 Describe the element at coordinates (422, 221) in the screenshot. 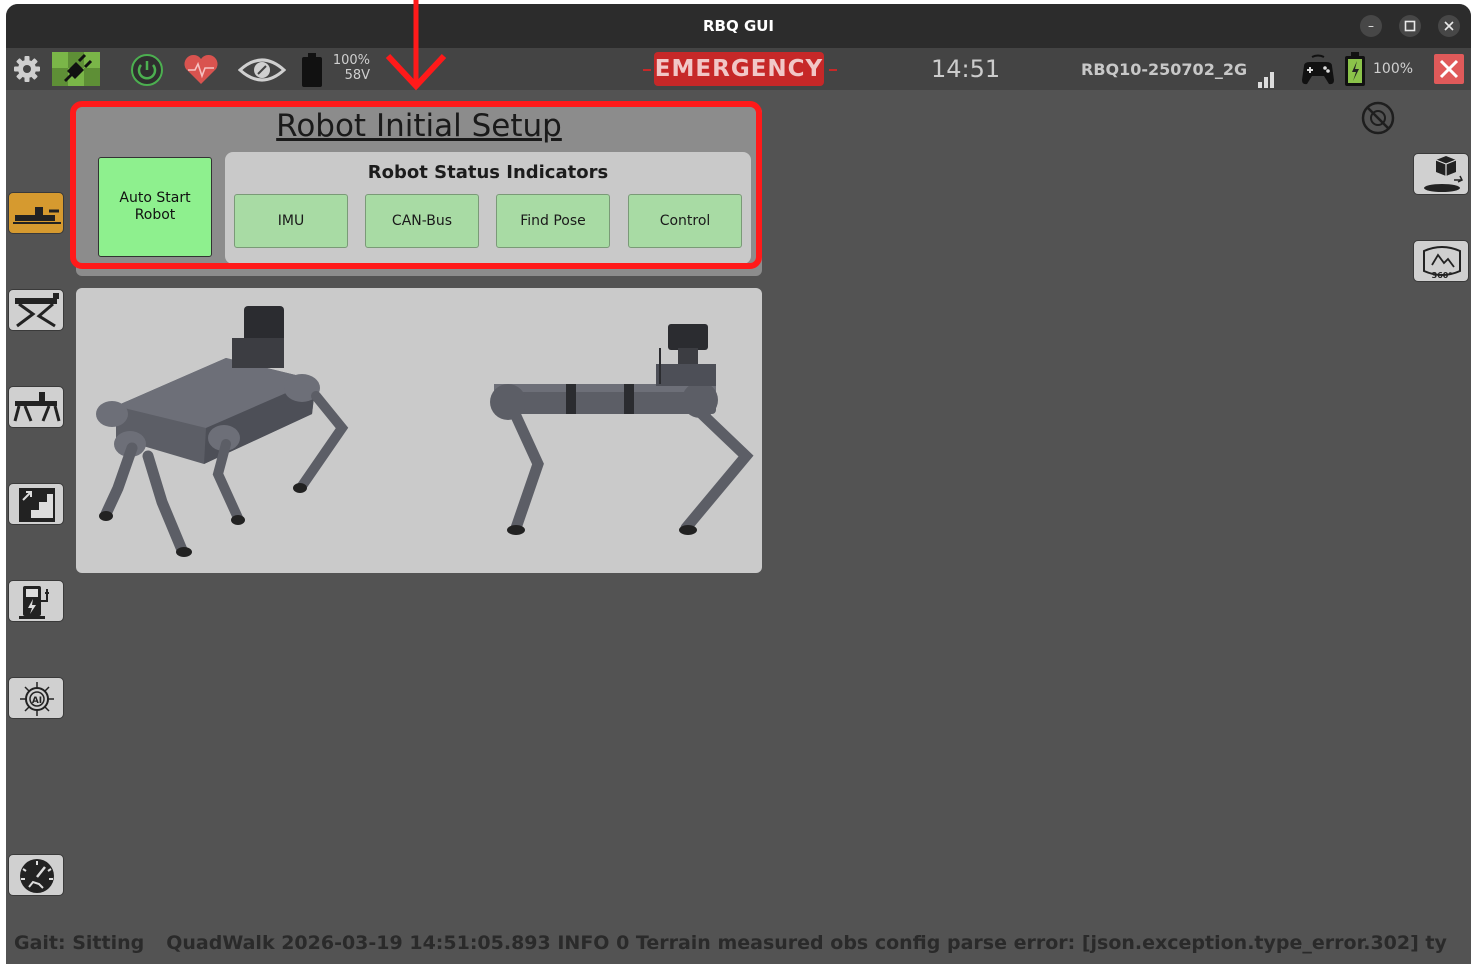

I see `indicator-can-bus: CAN-Bus` at that location.